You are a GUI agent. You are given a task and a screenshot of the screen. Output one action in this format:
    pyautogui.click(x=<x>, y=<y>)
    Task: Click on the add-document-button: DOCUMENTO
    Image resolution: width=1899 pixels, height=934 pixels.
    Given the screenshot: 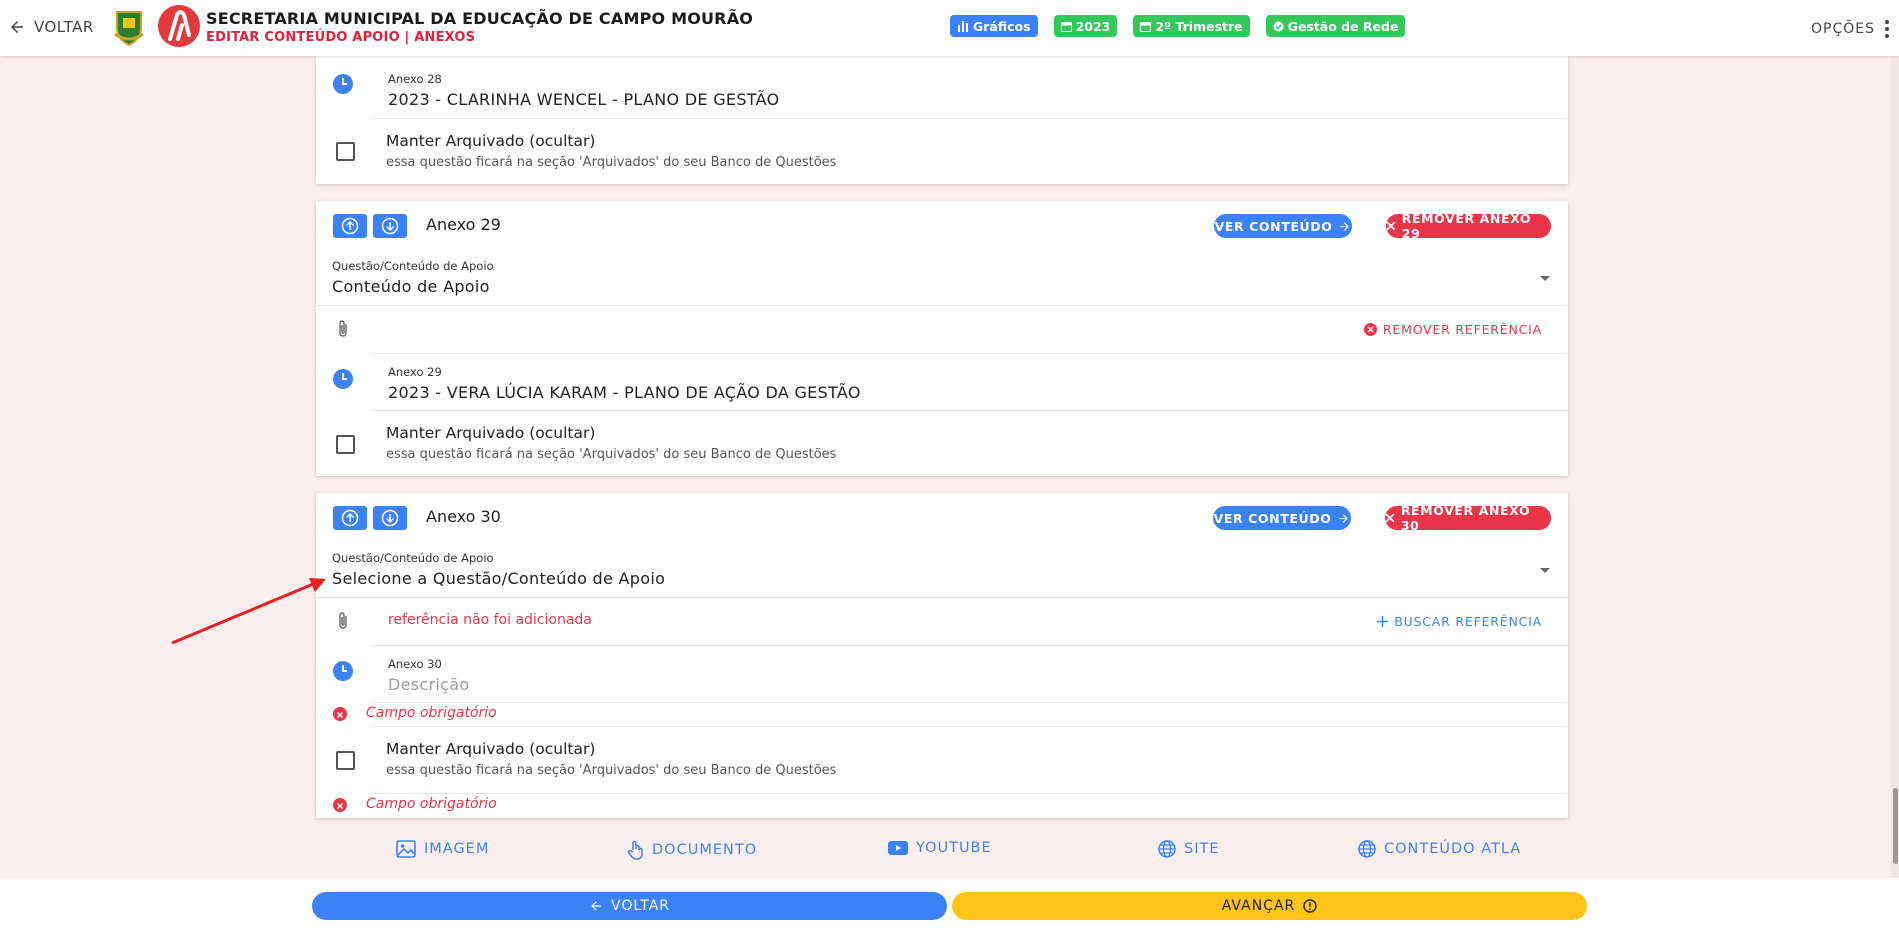 What is the action you would take?
    pyautogui.click(x=692, y=850)
    